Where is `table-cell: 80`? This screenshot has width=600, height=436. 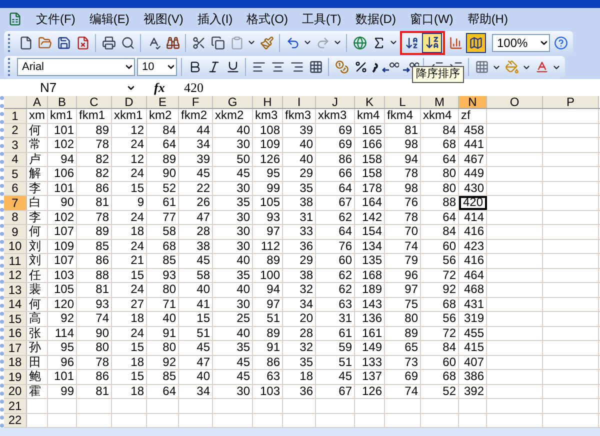
table-cell: 80 is located at coordinates (163, 347).